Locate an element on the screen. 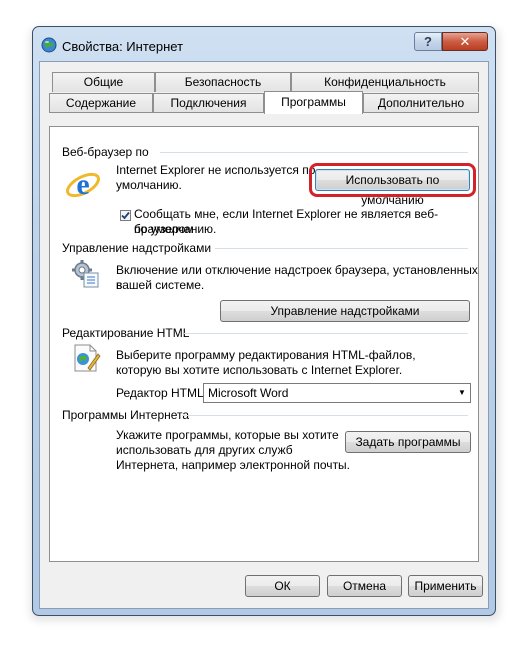  group-label-internet-programs: Программы Интернета is located at coordinates (126, 415).